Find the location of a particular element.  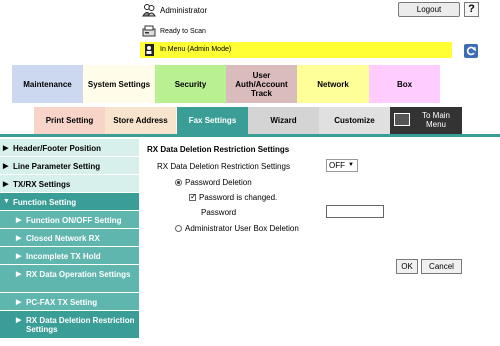

scanner-status-icon is located at coordinates (149, 31).